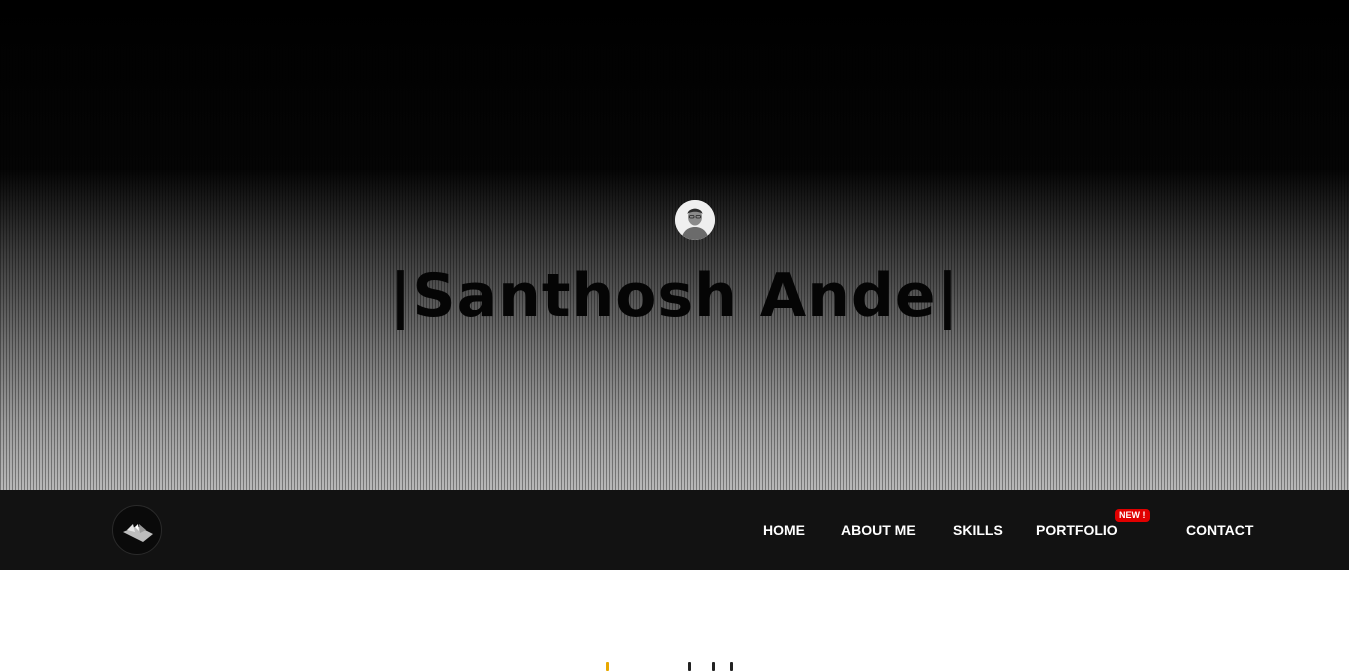 This screenshot has height=671, width=1349. I want to click on nav-skills-link: SKILLS, so click(978, 530).